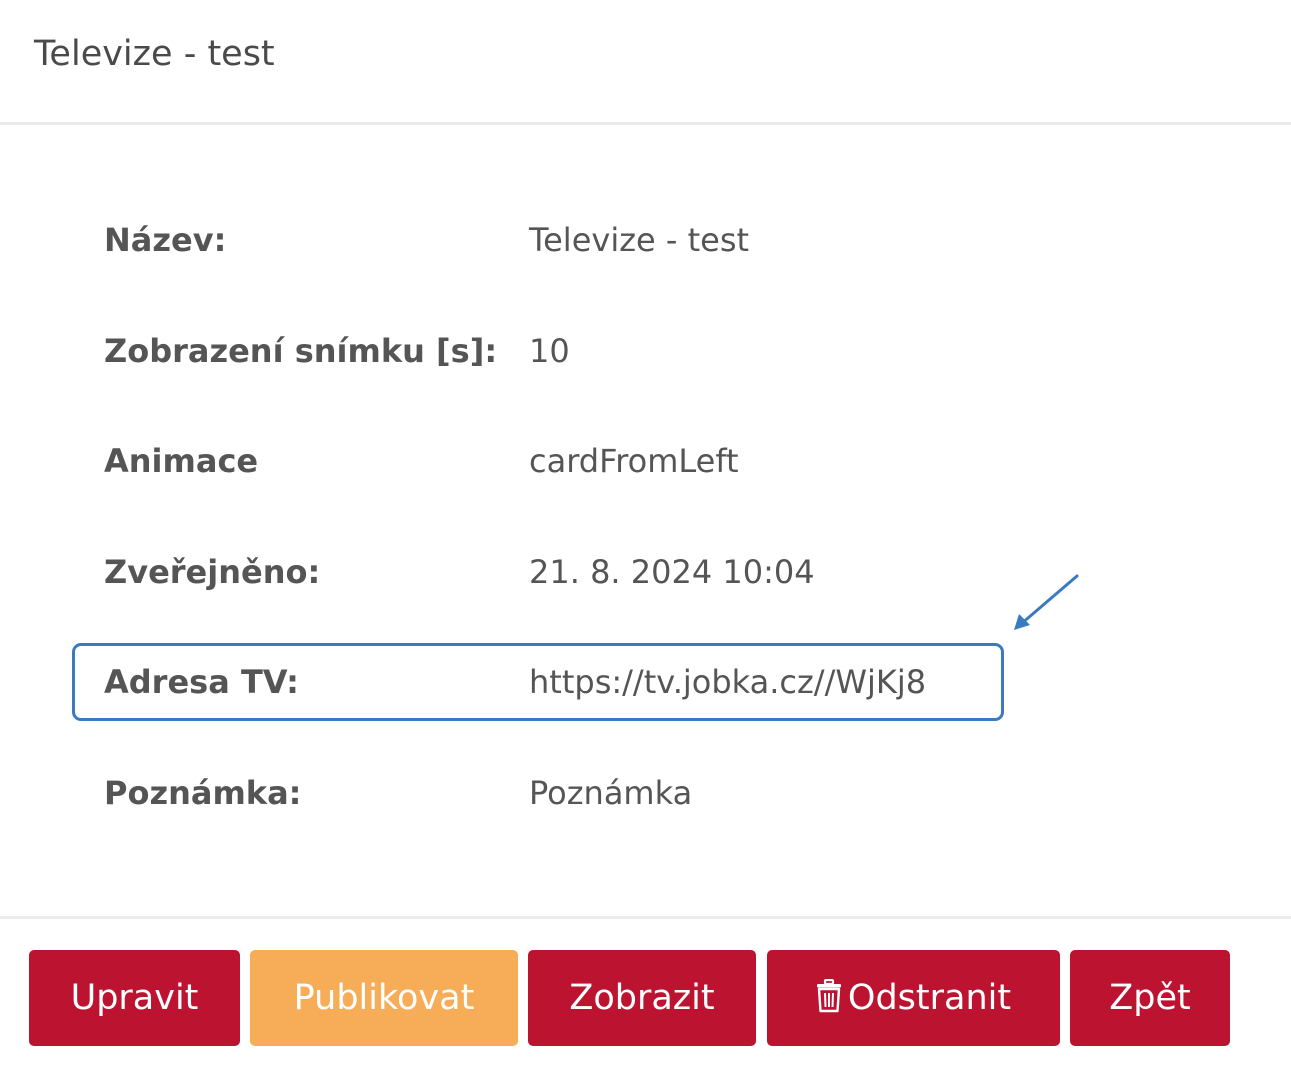 Image resolution: width=1291 pixels, height=1081 pixels. Describe the element at coordinates (549, 351) in the screenshot. I see `detail-value-slide-duration: 10` at that location.